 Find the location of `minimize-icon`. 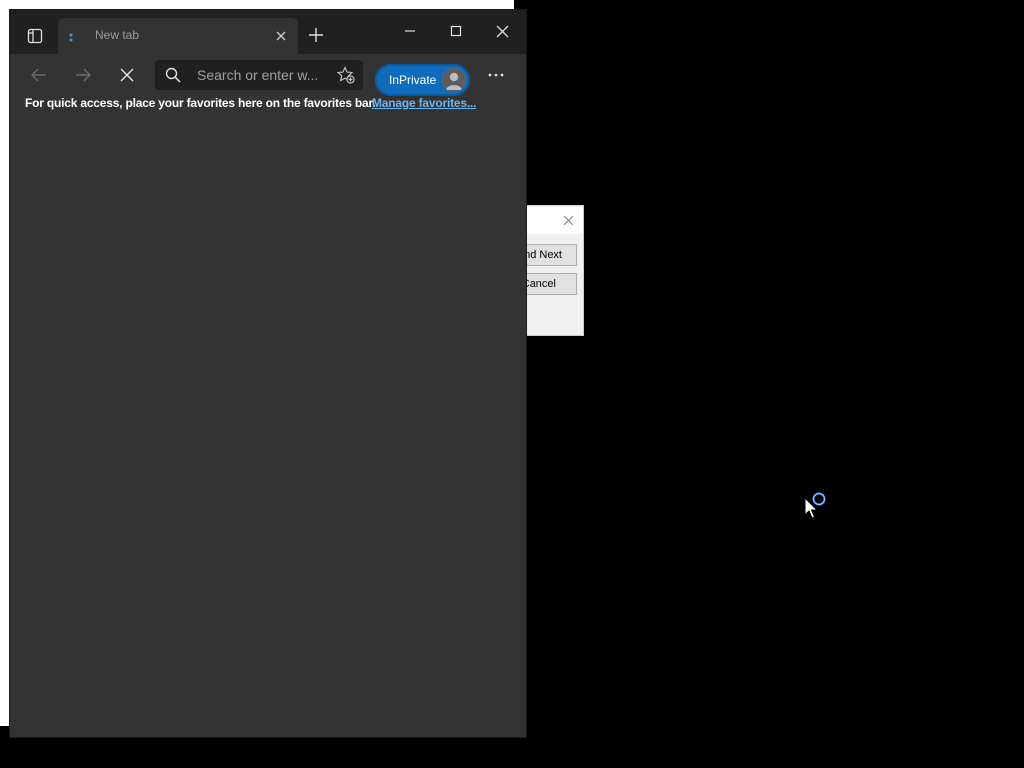

minimize-icon is located at coordinates (410, 31).